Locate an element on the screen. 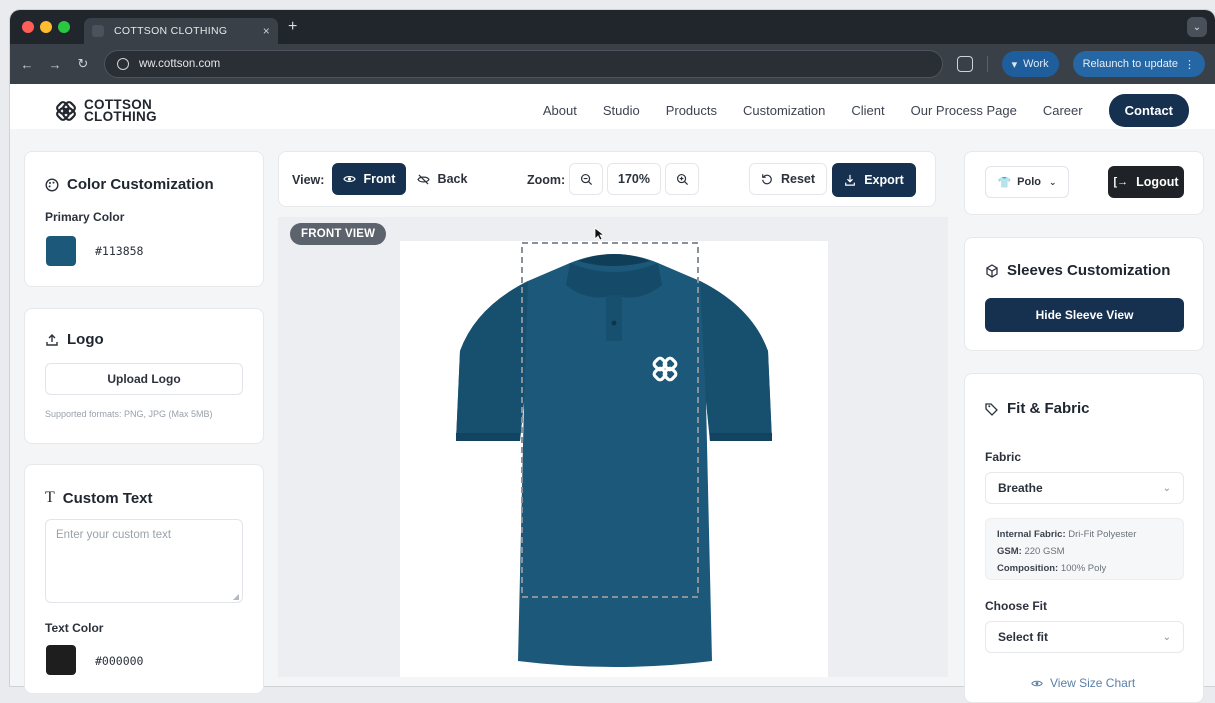 Image resolution: width=1215 pixels, height=703 pixels. text-color-swatch is located at coordinates (61, 660).